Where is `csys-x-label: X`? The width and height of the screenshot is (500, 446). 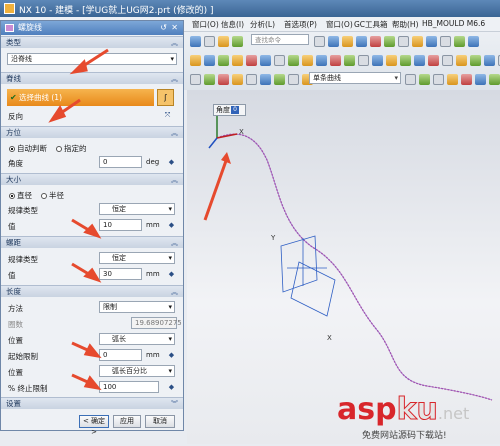 csys-x-label: X is located at coordinates (329, 338).